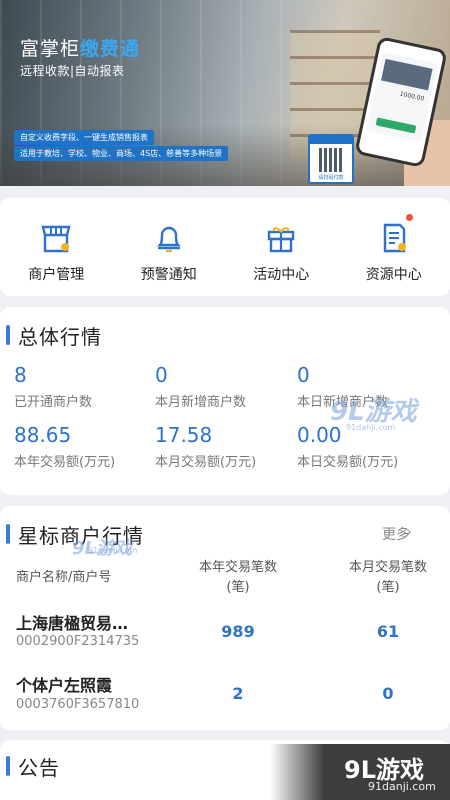  What do you see at coordinates (53, 386) in the screenshot?
I see `stat-opened-merchants: 8 已开通商户数` at bounding box center [53, 386].